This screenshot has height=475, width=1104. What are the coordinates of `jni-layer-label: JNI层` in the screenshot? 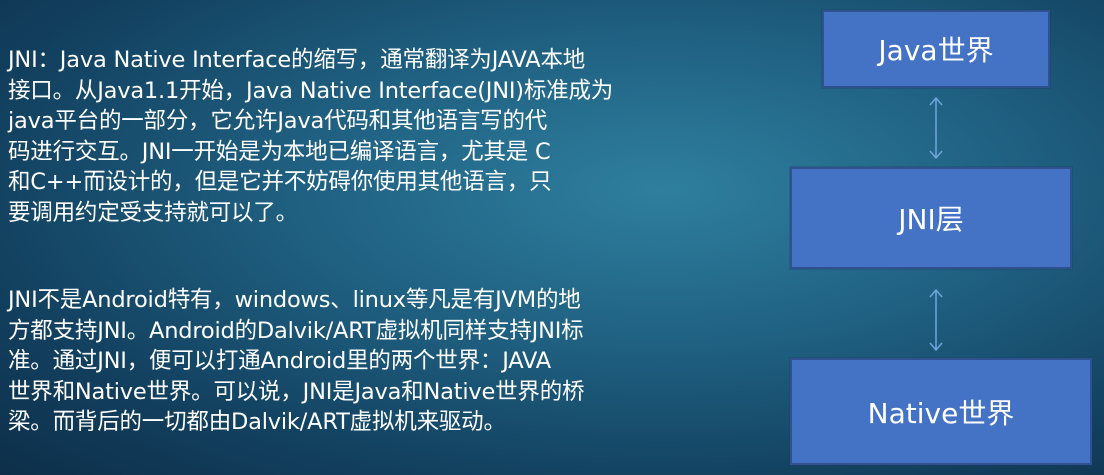 It's located at (931, 219).